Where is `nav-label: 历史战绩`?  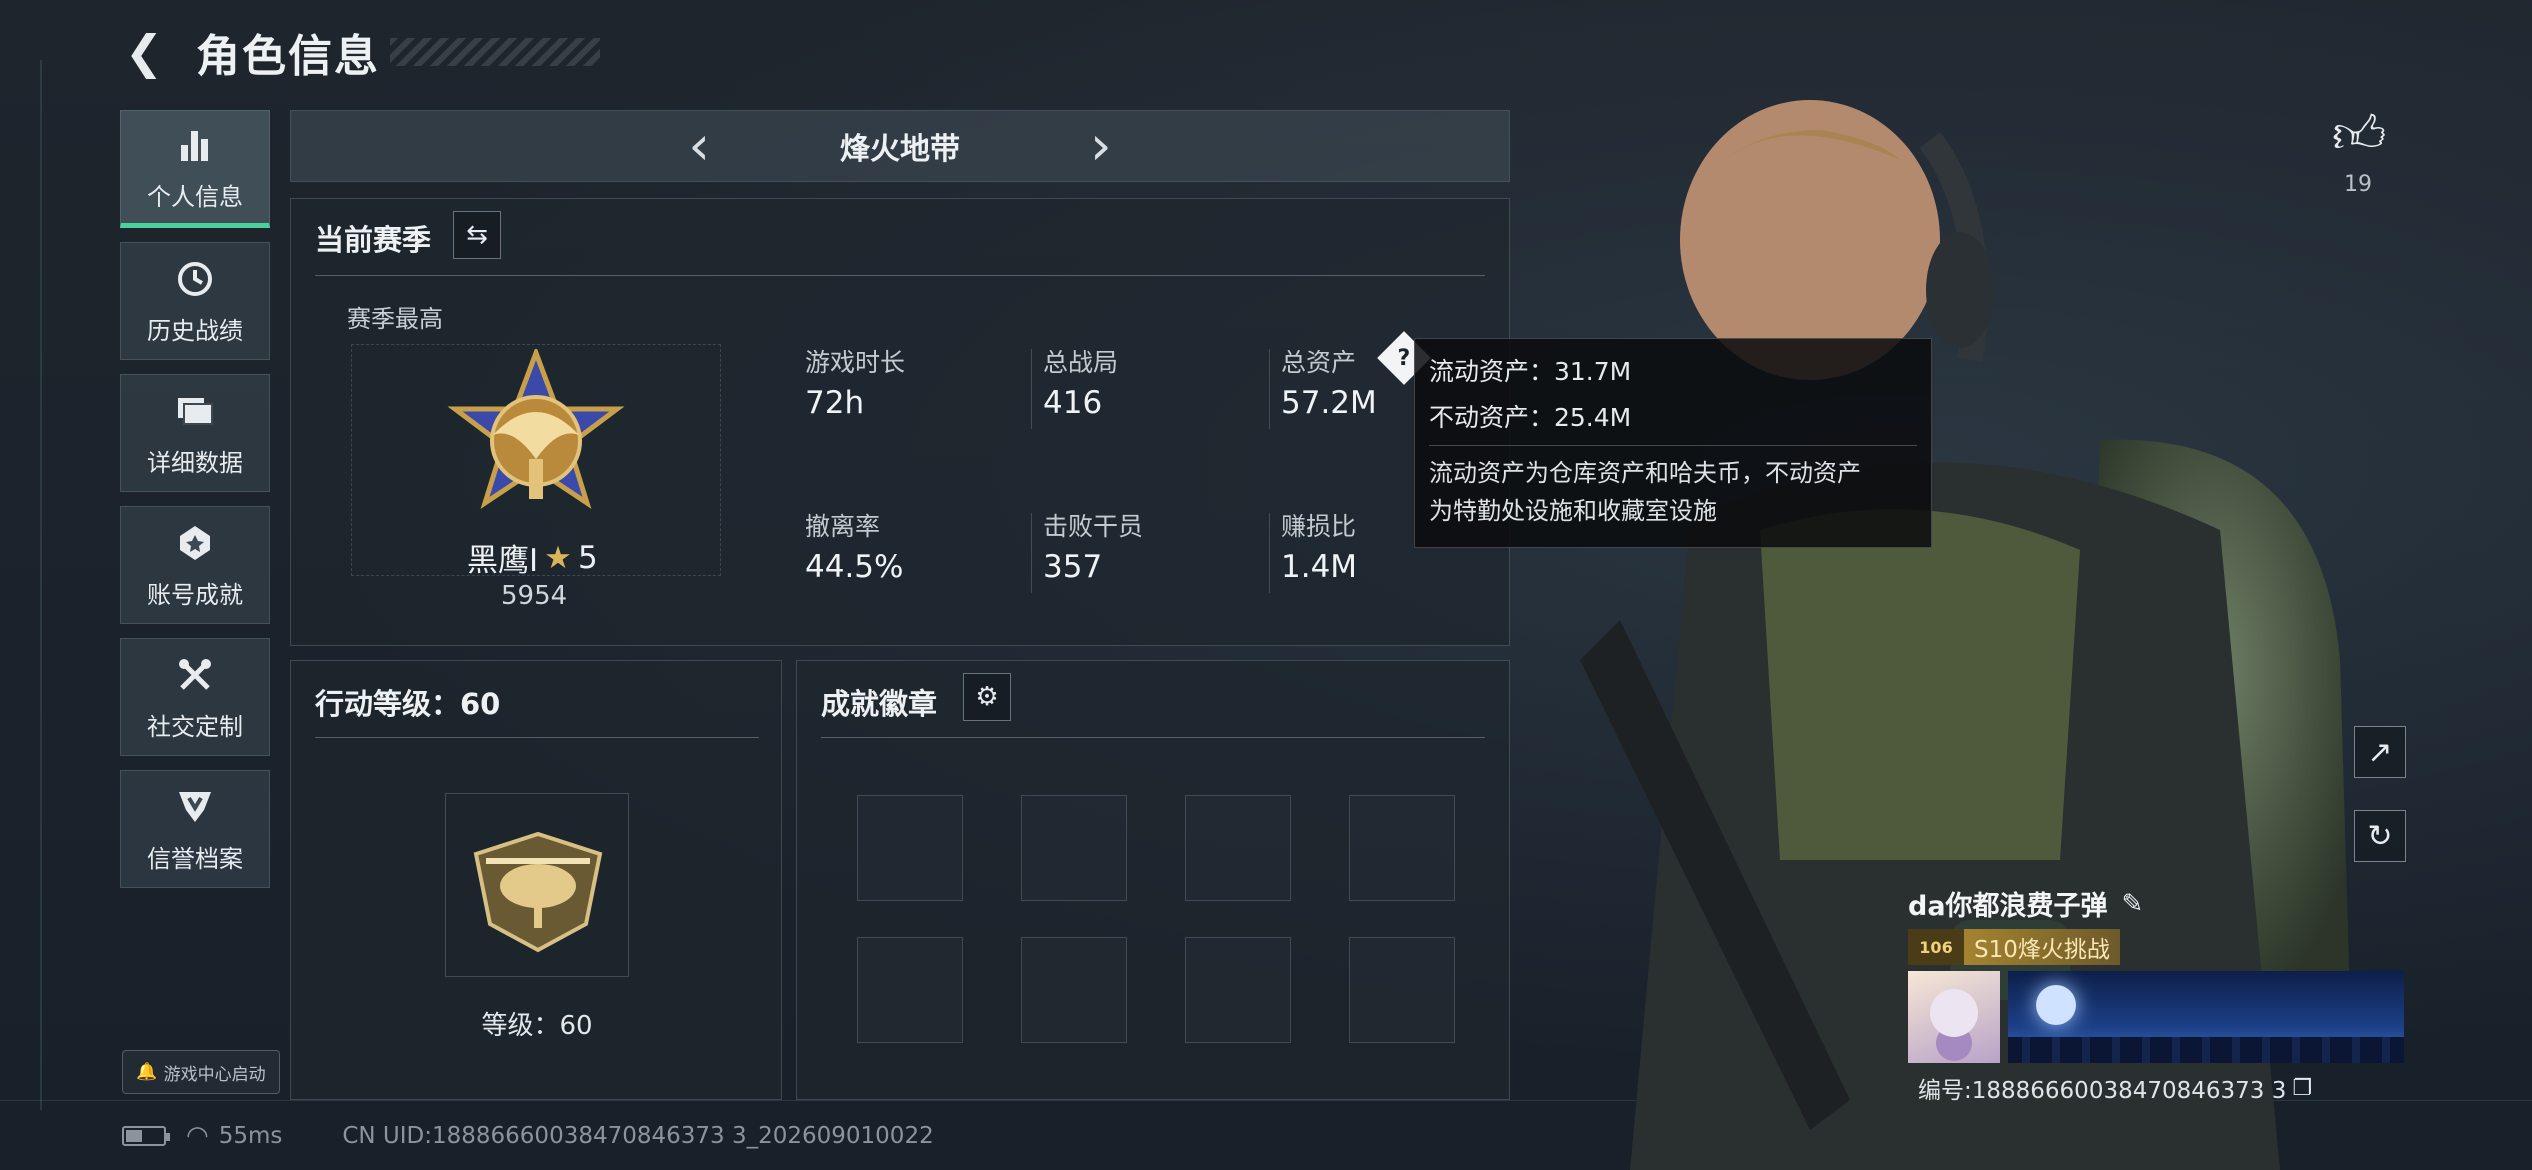 nav-label: 历史战绩 is located at coordinates (195, 330).